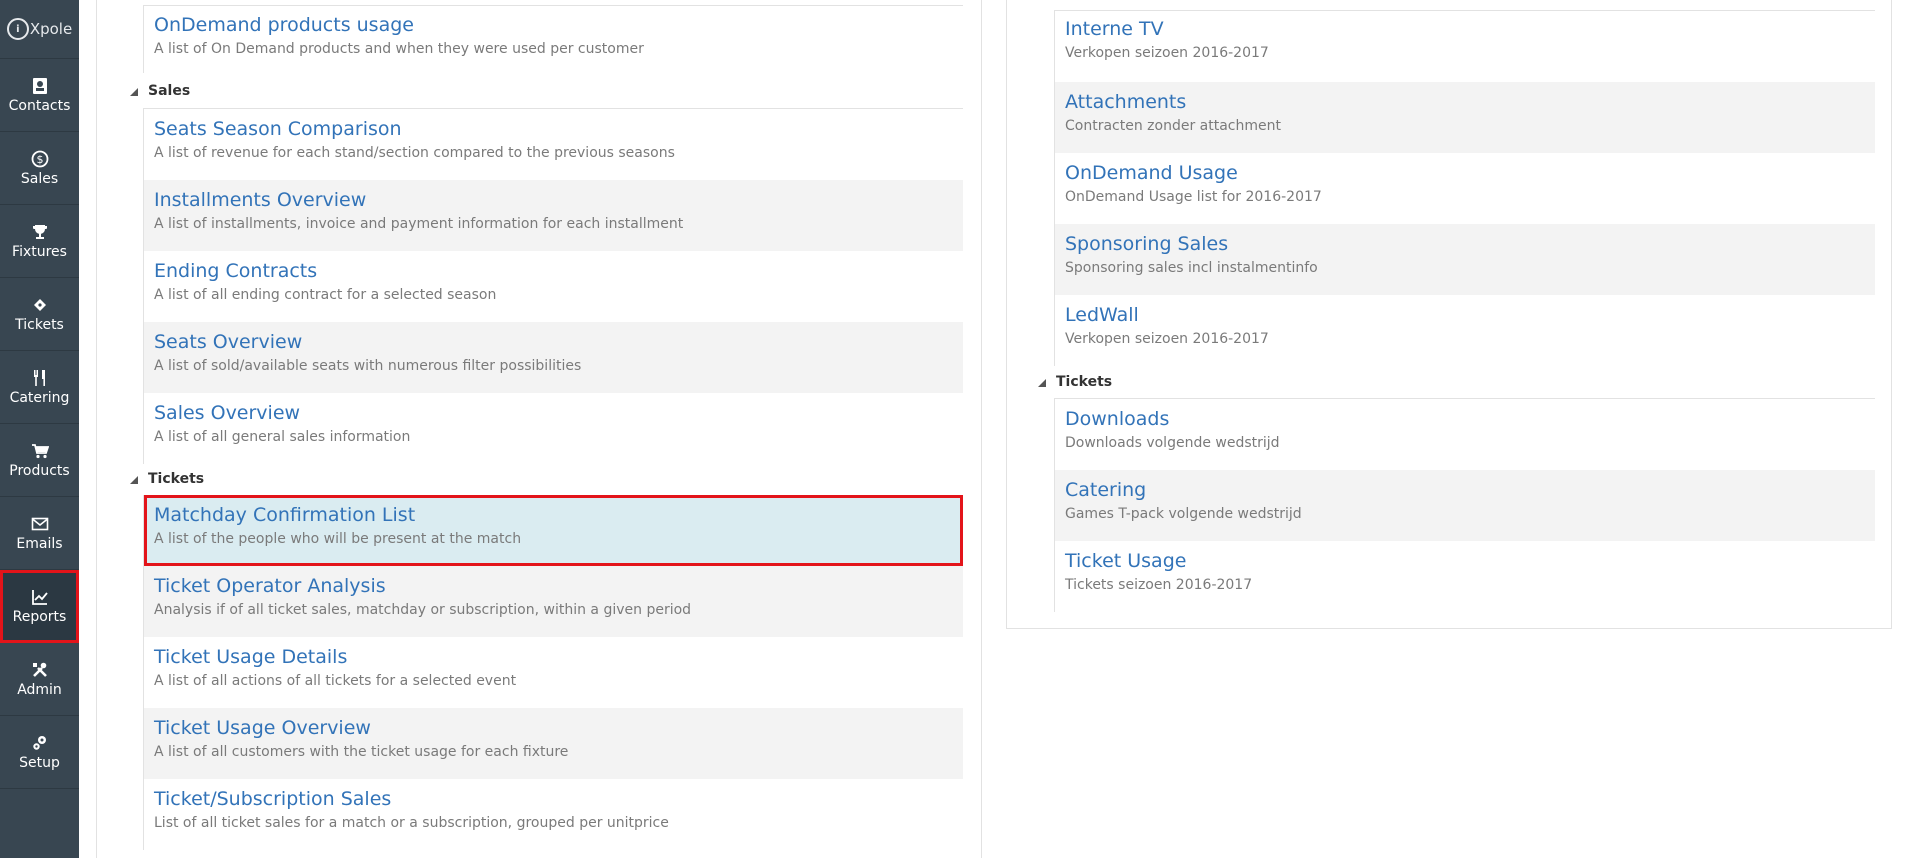  Describe the element at coordinates (39, 616) in the screenshot. I see `sidebar-item-label: Reports` at that location.